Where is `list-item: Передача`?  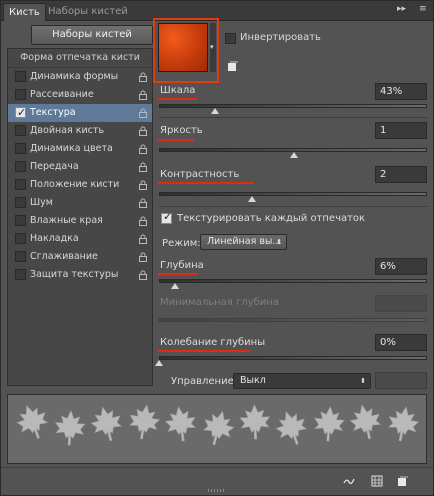 list-item: Передача is located at coordinates (80, 167).